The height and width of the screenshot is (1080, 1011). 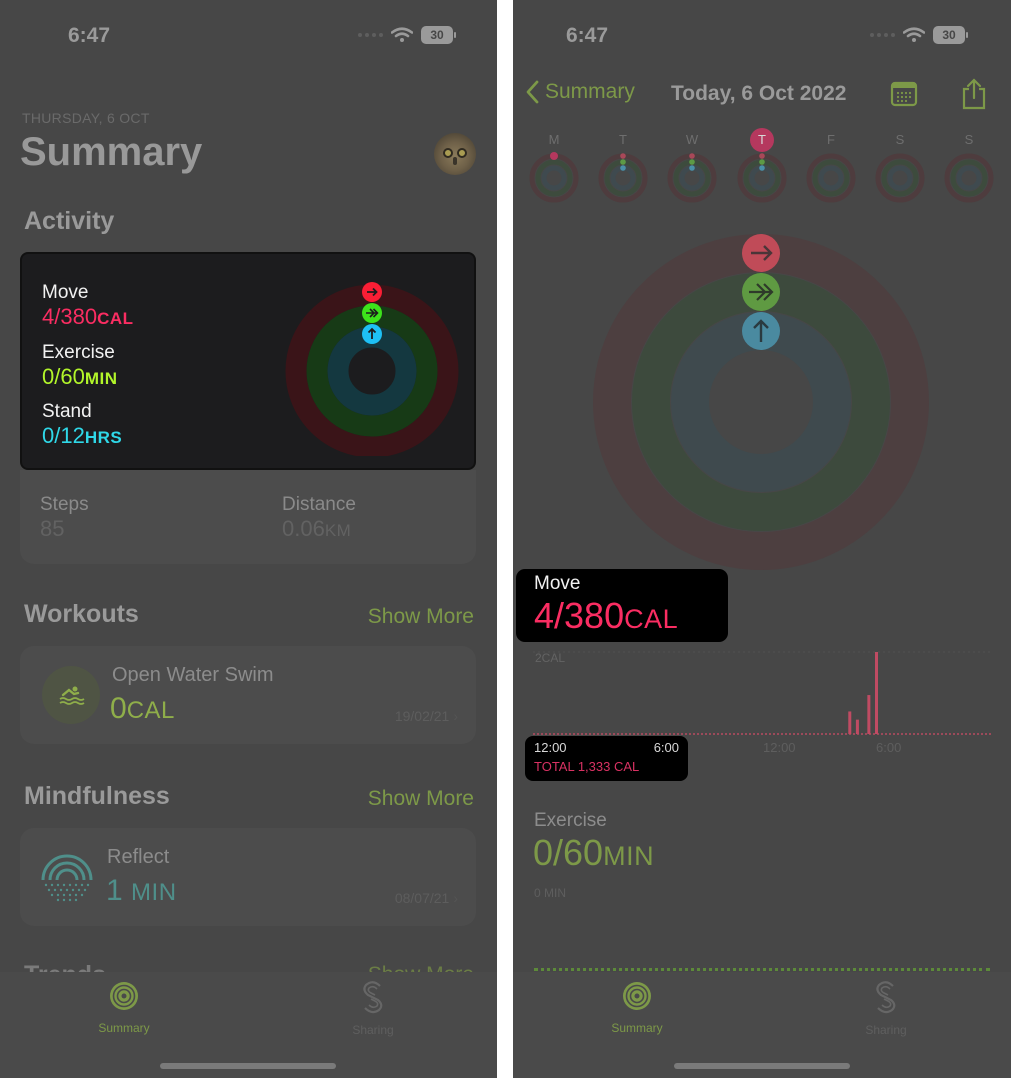 What do you see at coordinates (886, 1030) in the screenshot?
I see `tab-sharing-label: Sharing` at bounding box center [886, 1030].